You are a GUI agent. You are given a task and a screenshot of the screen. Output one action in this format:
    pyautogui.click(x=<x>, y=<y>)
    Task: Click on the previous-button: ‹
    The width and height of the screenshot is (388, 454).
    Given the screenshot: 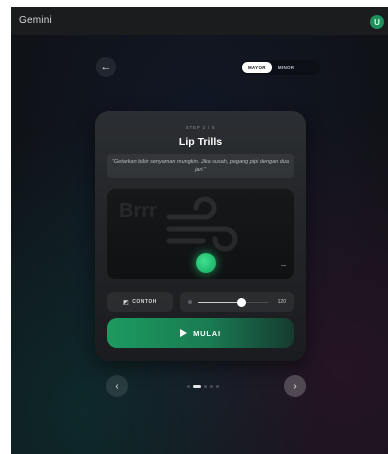 What is the action you would take?
    pyautogui.click(x=117, y=386)
    